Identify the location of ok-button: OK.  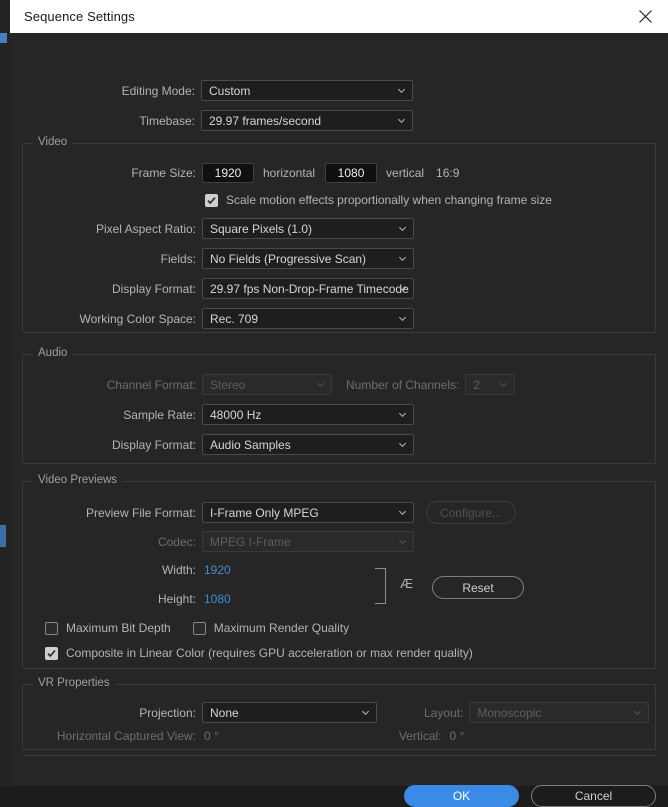
(461, 796).